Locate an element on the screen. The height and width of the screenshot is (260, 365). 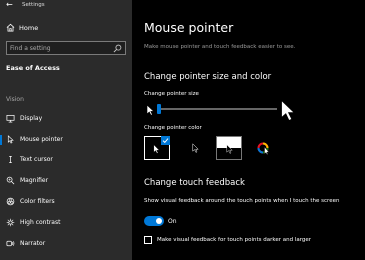
toggle-state-label: On is located at coordinates (172, 221).